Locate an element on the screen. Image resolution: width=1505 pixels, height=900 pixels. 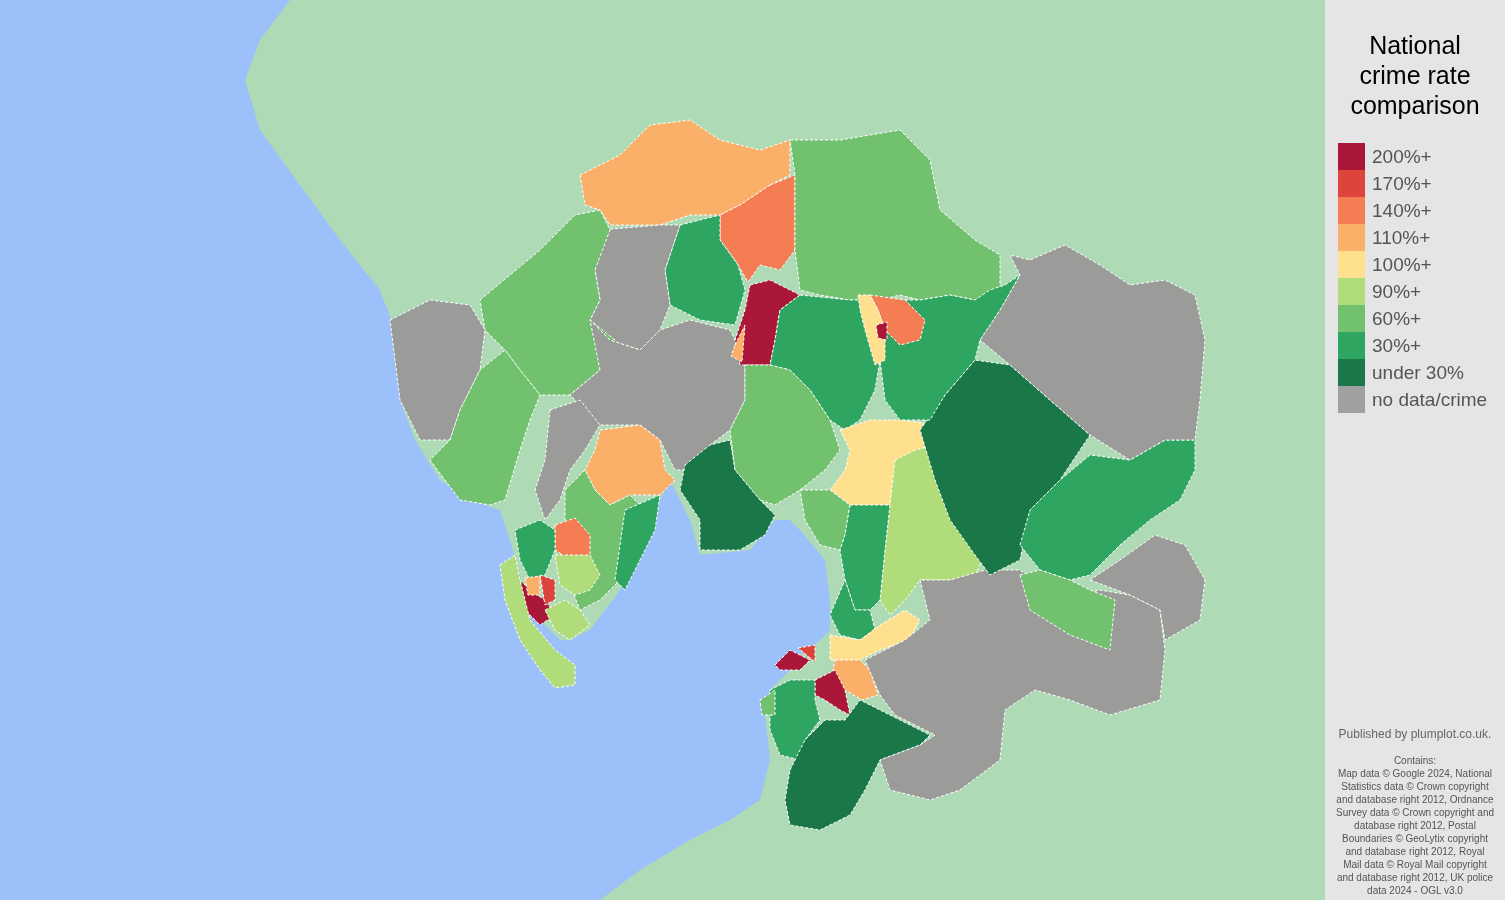
legend-label: 90%+ is located at coordinates (1397, 291).